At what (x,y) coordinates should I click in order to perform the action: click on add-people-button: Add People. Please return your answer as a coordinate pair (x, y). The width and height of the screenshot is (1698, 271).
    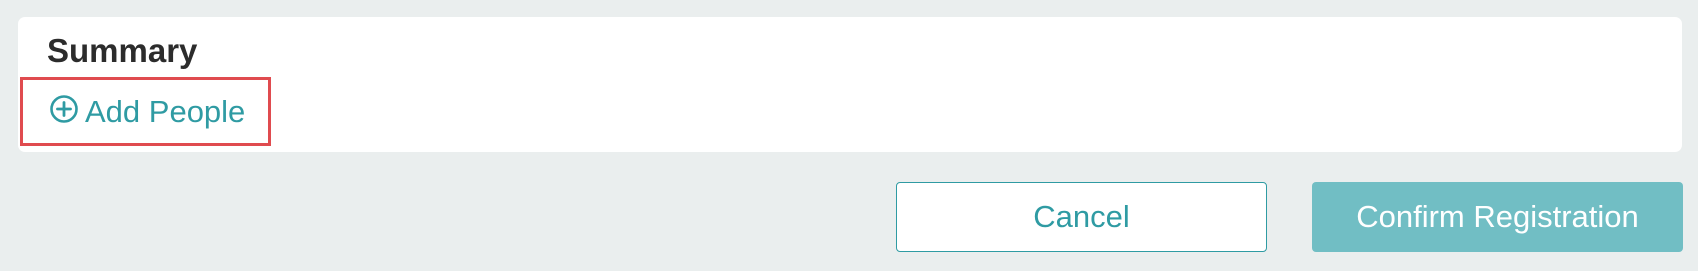
    Looking at the image, I should click on (145, 111).